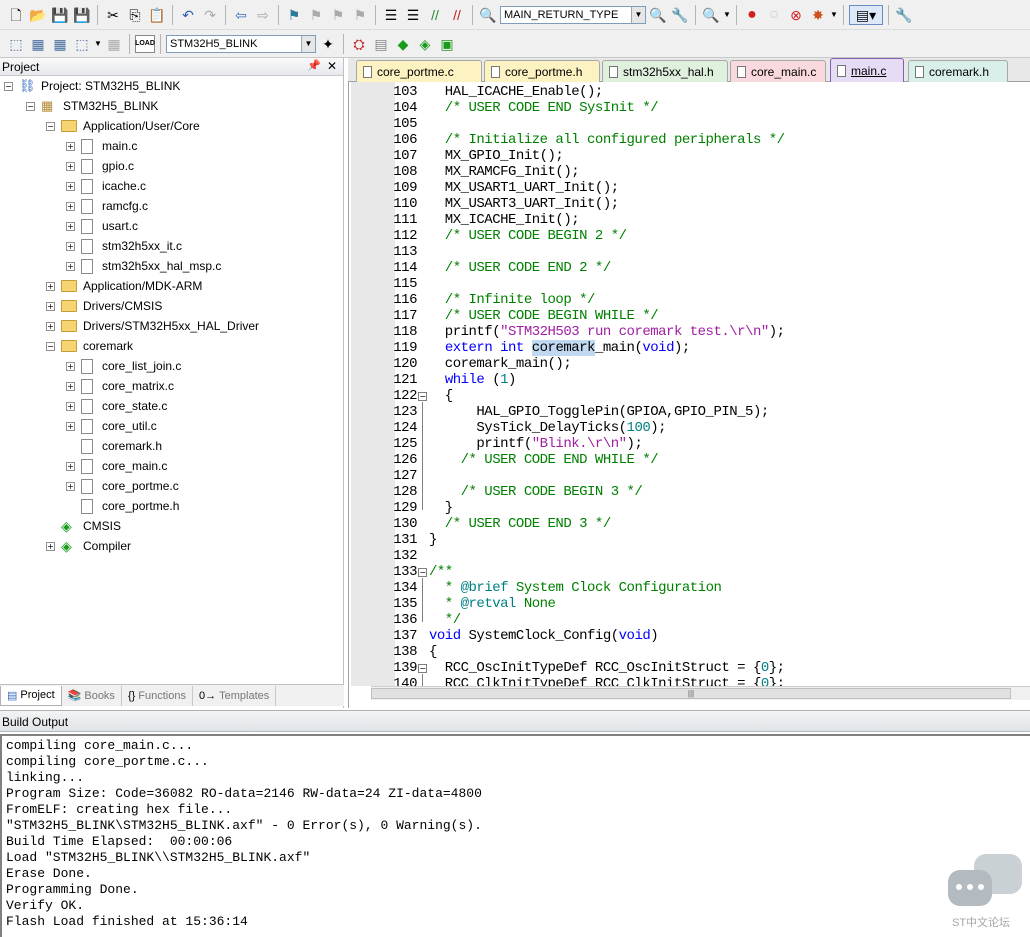 This screenshot has width=1030, height=937. Describe the element at coordinates (294, 15) in the screenshot. I see `bookmark-toggle-icon: ⚑` at that location.